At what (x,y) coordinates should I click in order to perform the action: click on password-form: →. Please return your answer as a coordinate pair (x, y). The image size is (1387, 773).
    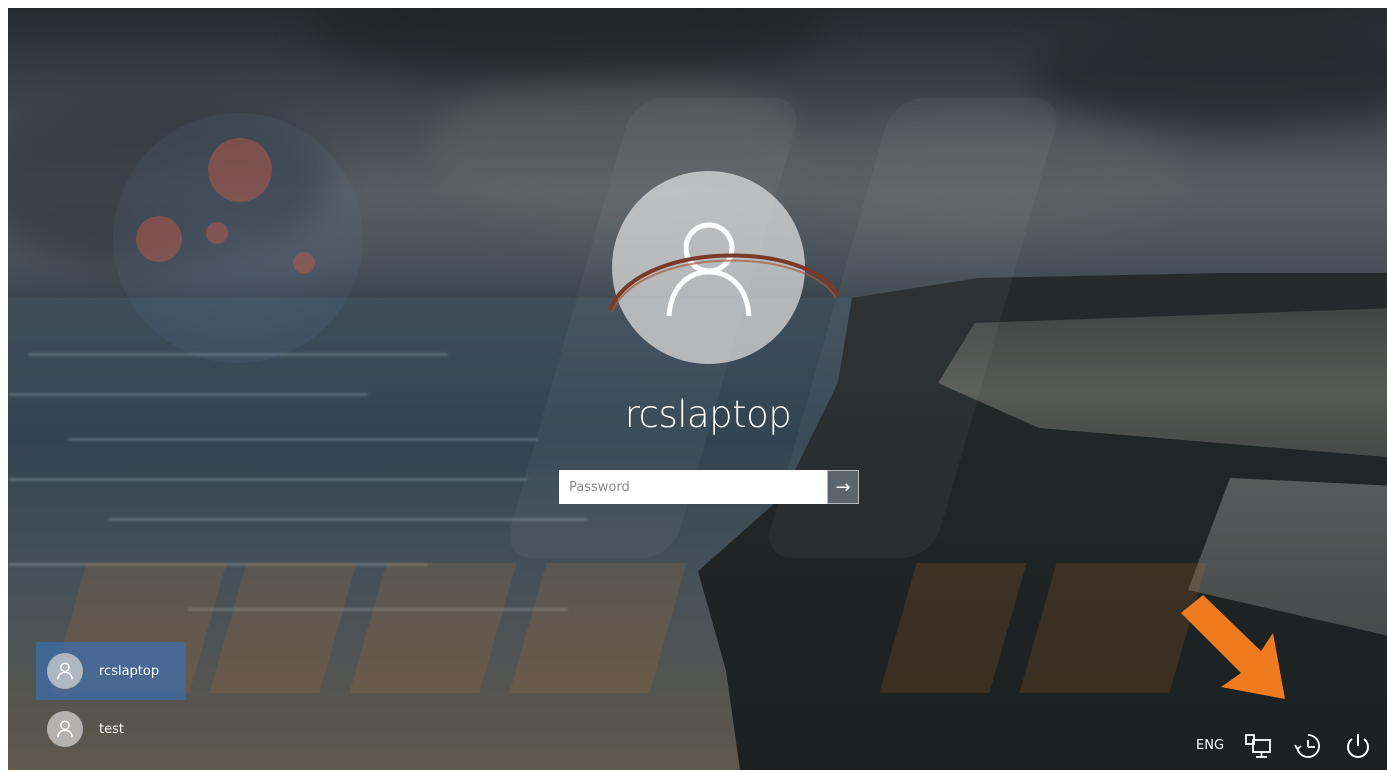
    Looking at the image, I should click on (709, 487).